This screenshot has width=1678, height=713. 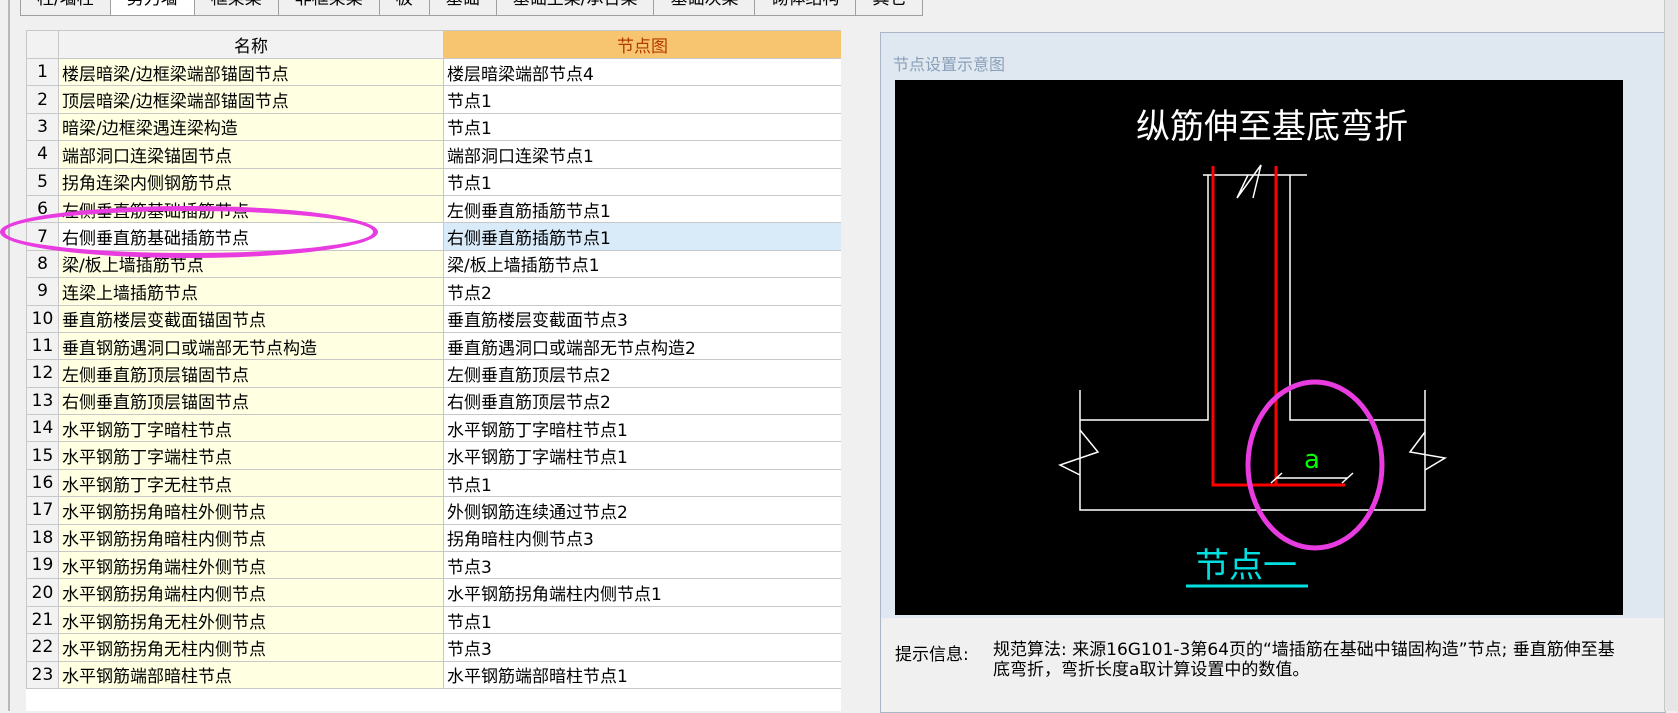 I want to click on table-row: 9 连梁上墙插筋节点 节点2, so click(x=433, y=291).